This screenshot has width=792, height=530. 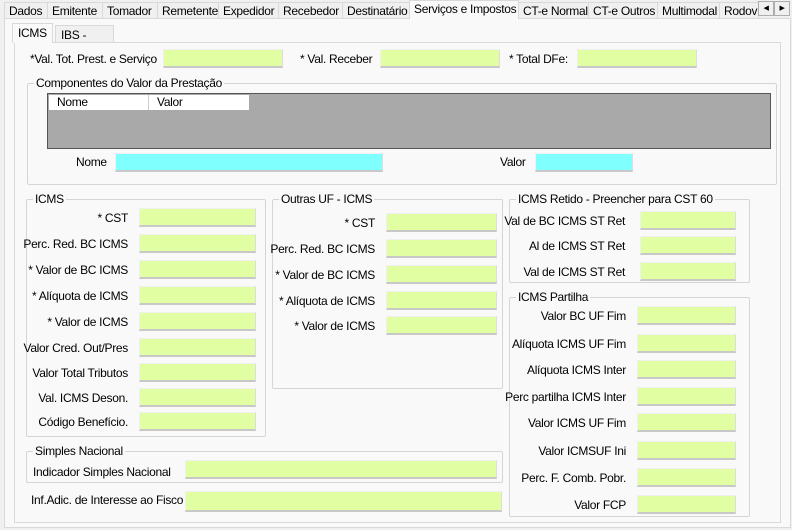 I want to click on icms-group-title: ICMS, so click(x=49, y=199).